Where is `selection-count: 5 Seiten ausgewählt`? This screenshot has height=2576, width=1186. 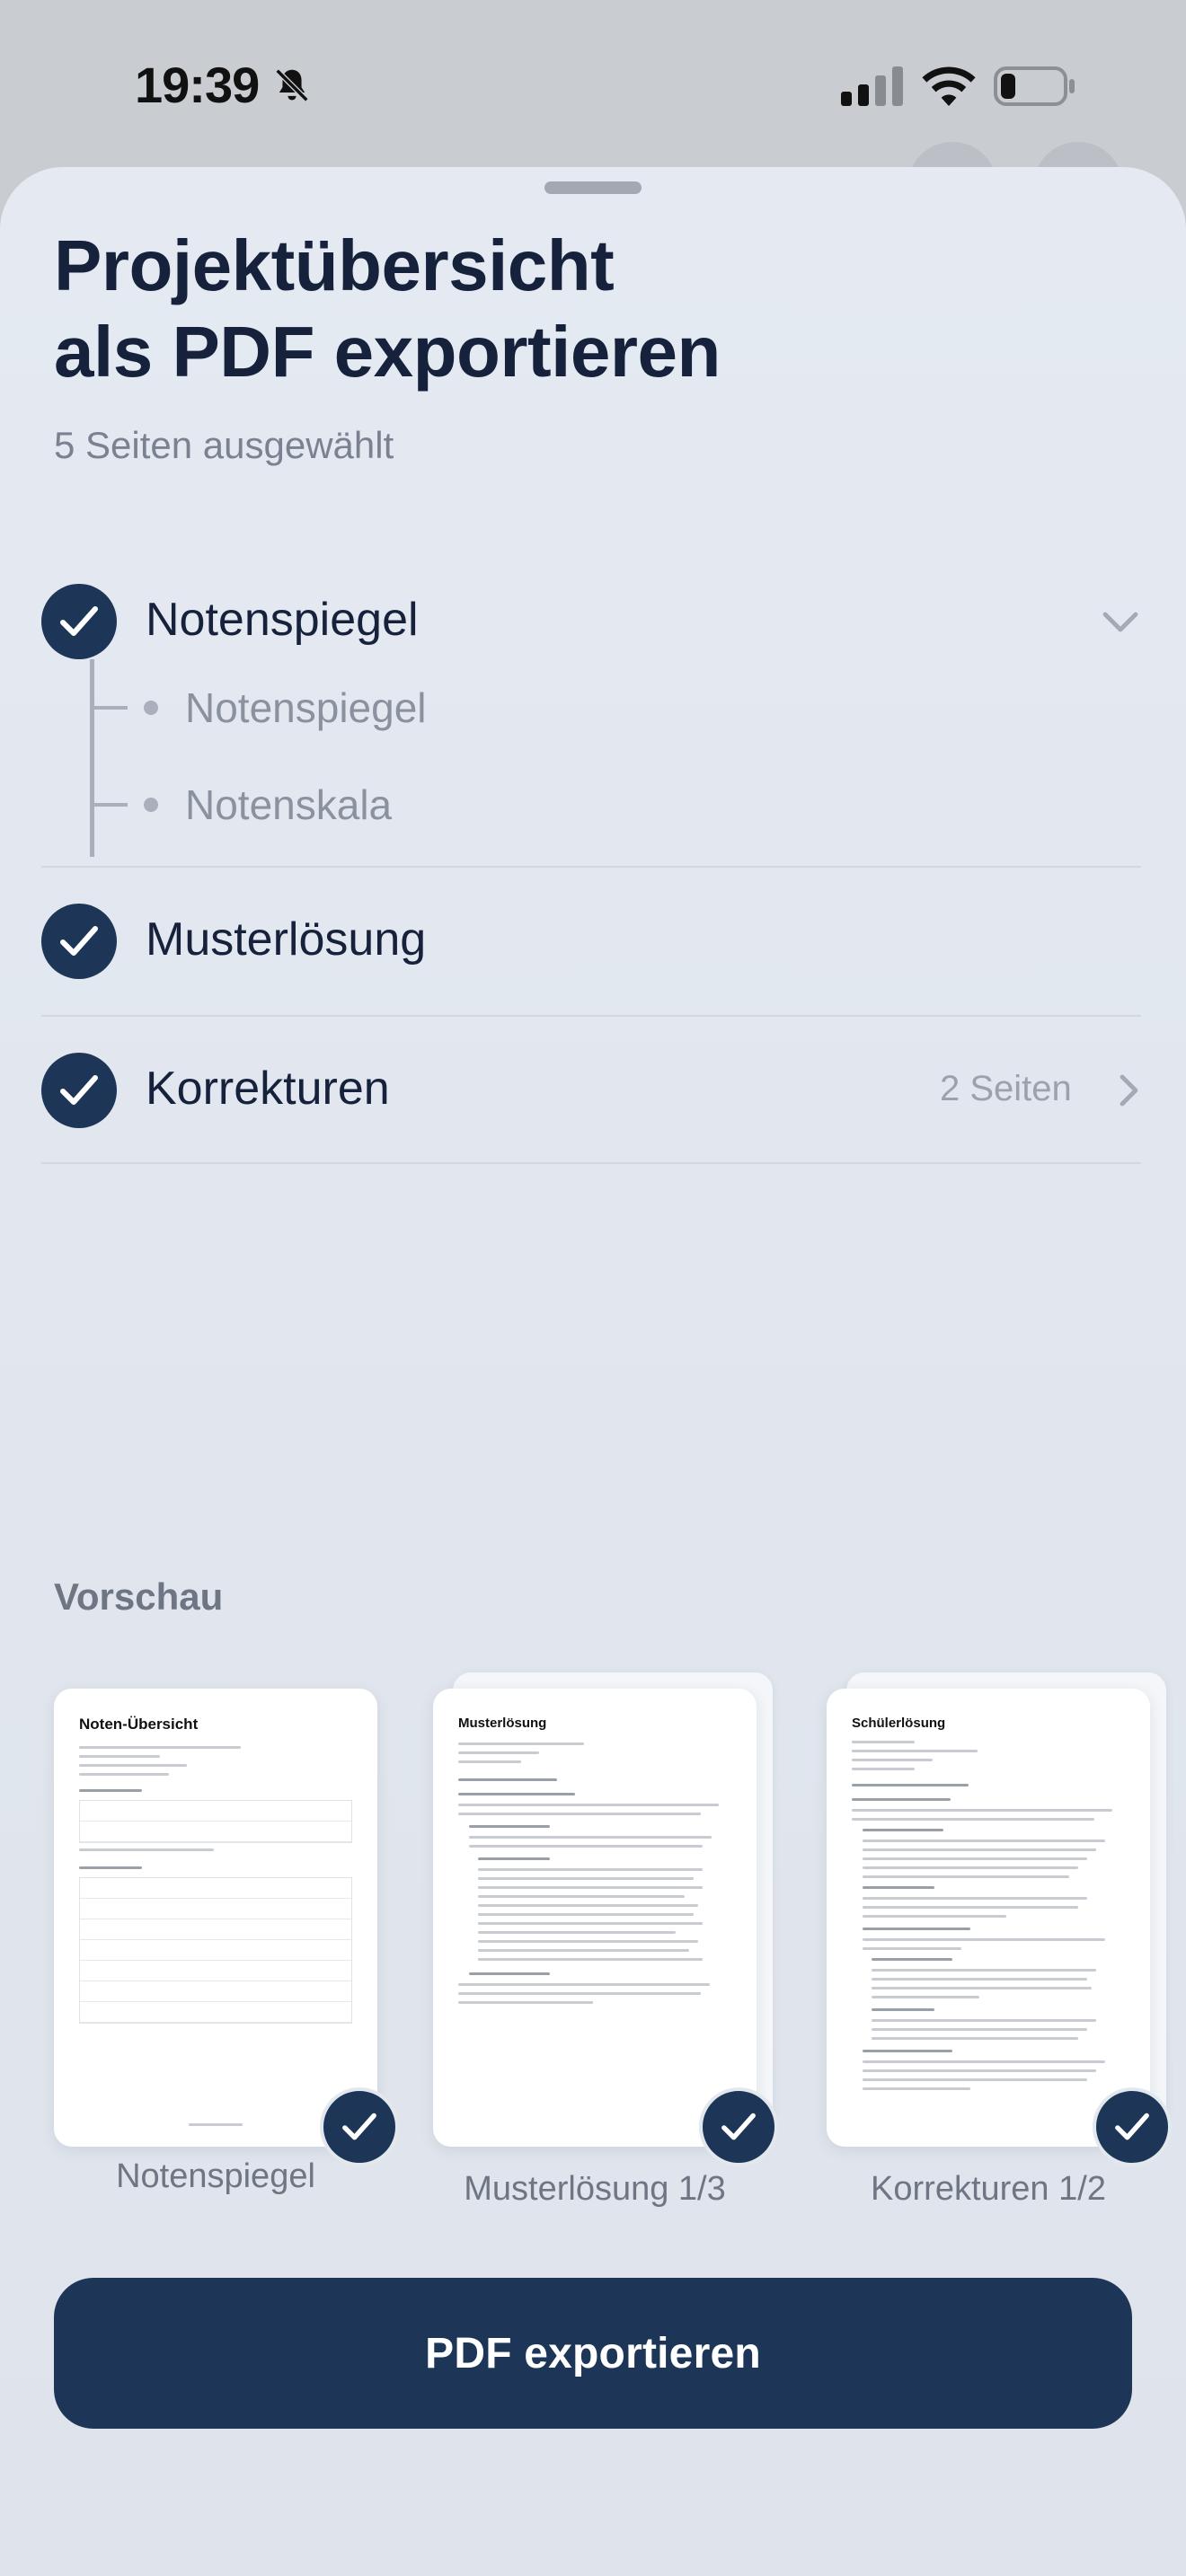 selection-count: 5 Seiten ausgewählt is located at coordinates (224, 445).